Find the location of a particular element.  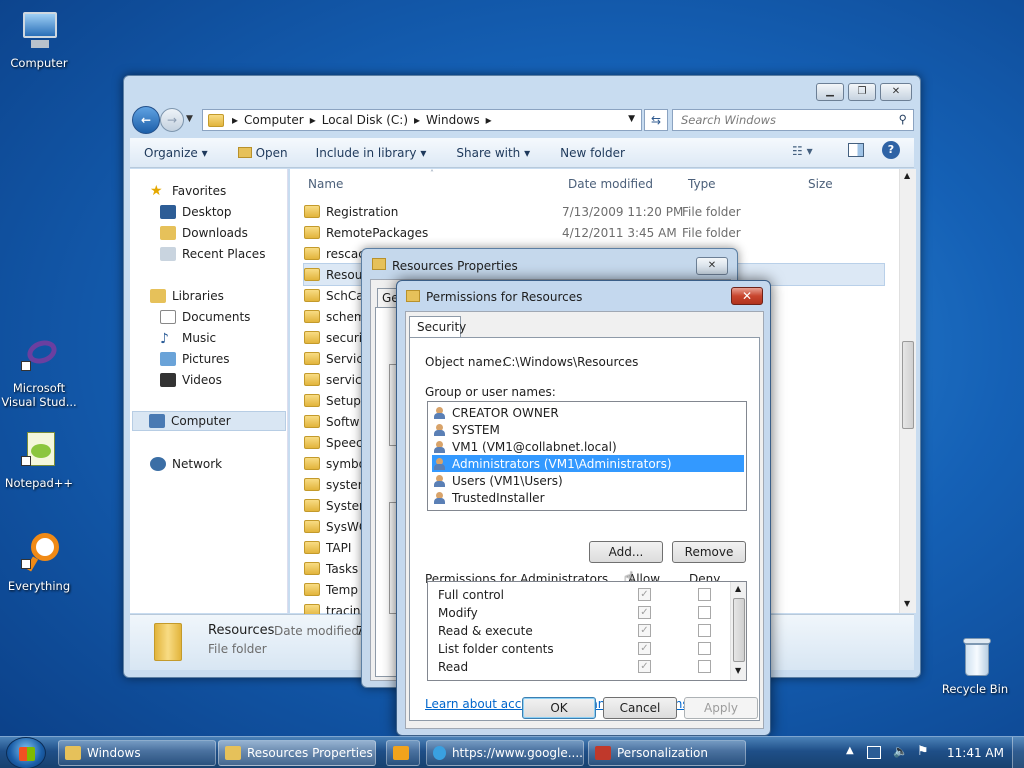

action-center-flag-icon: ⚑ is located at coordinates (923, 751).